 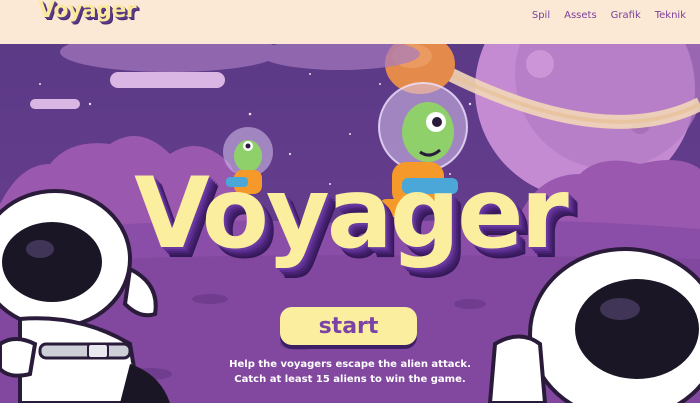 I want to click on site-logo: Voyager, so click(x=87, y=11).